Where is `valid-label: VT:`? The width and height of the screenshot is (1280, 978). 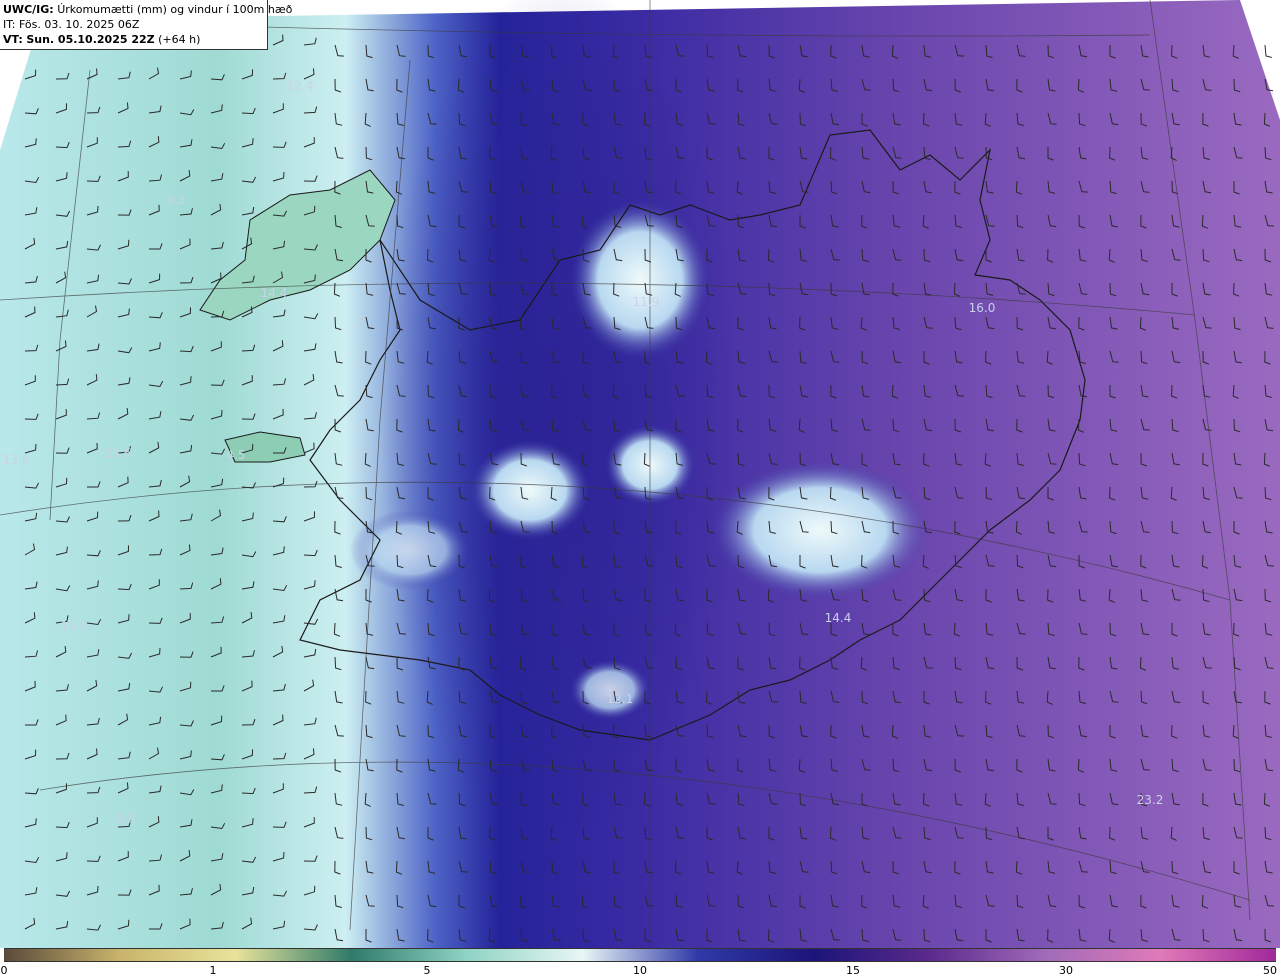
valid-label: VT: is located at coordinates (13, 39).